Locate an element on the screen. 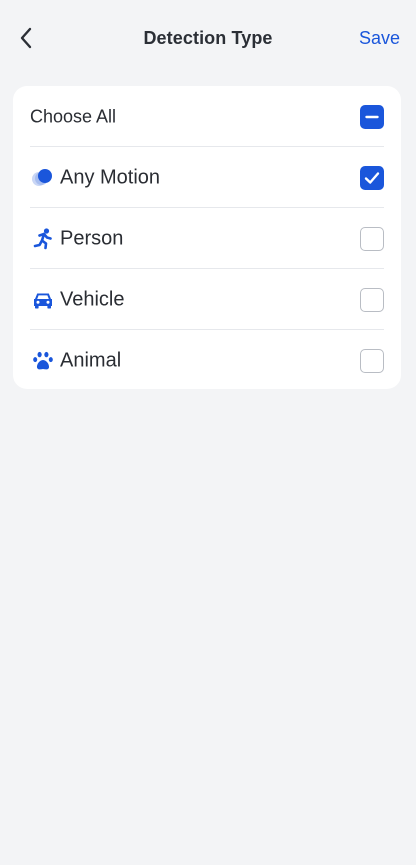  choose-all-row: Choose All is located at coordinates (207, 116).